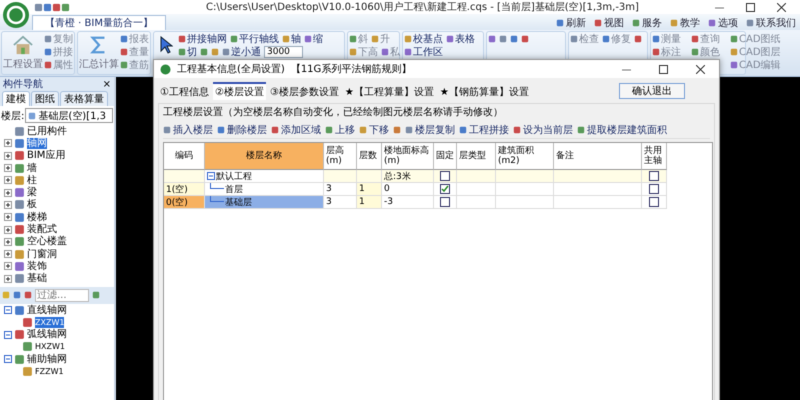 The width and height of the screenshot is (800, 400). What do you see at coordinates (771, 23) in the screenshot?
I see `menu-item: 联系我们` at bounding box center [771, 23].